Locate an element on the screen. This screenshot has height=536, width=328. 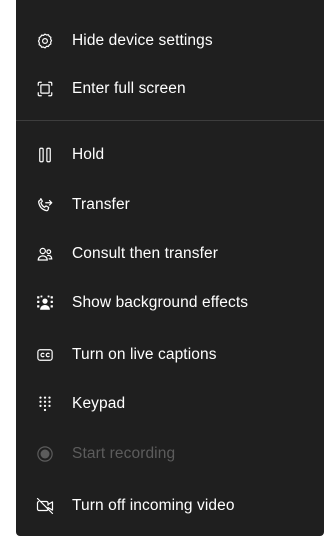
video-off-icon is located at coordinates (45, 506).